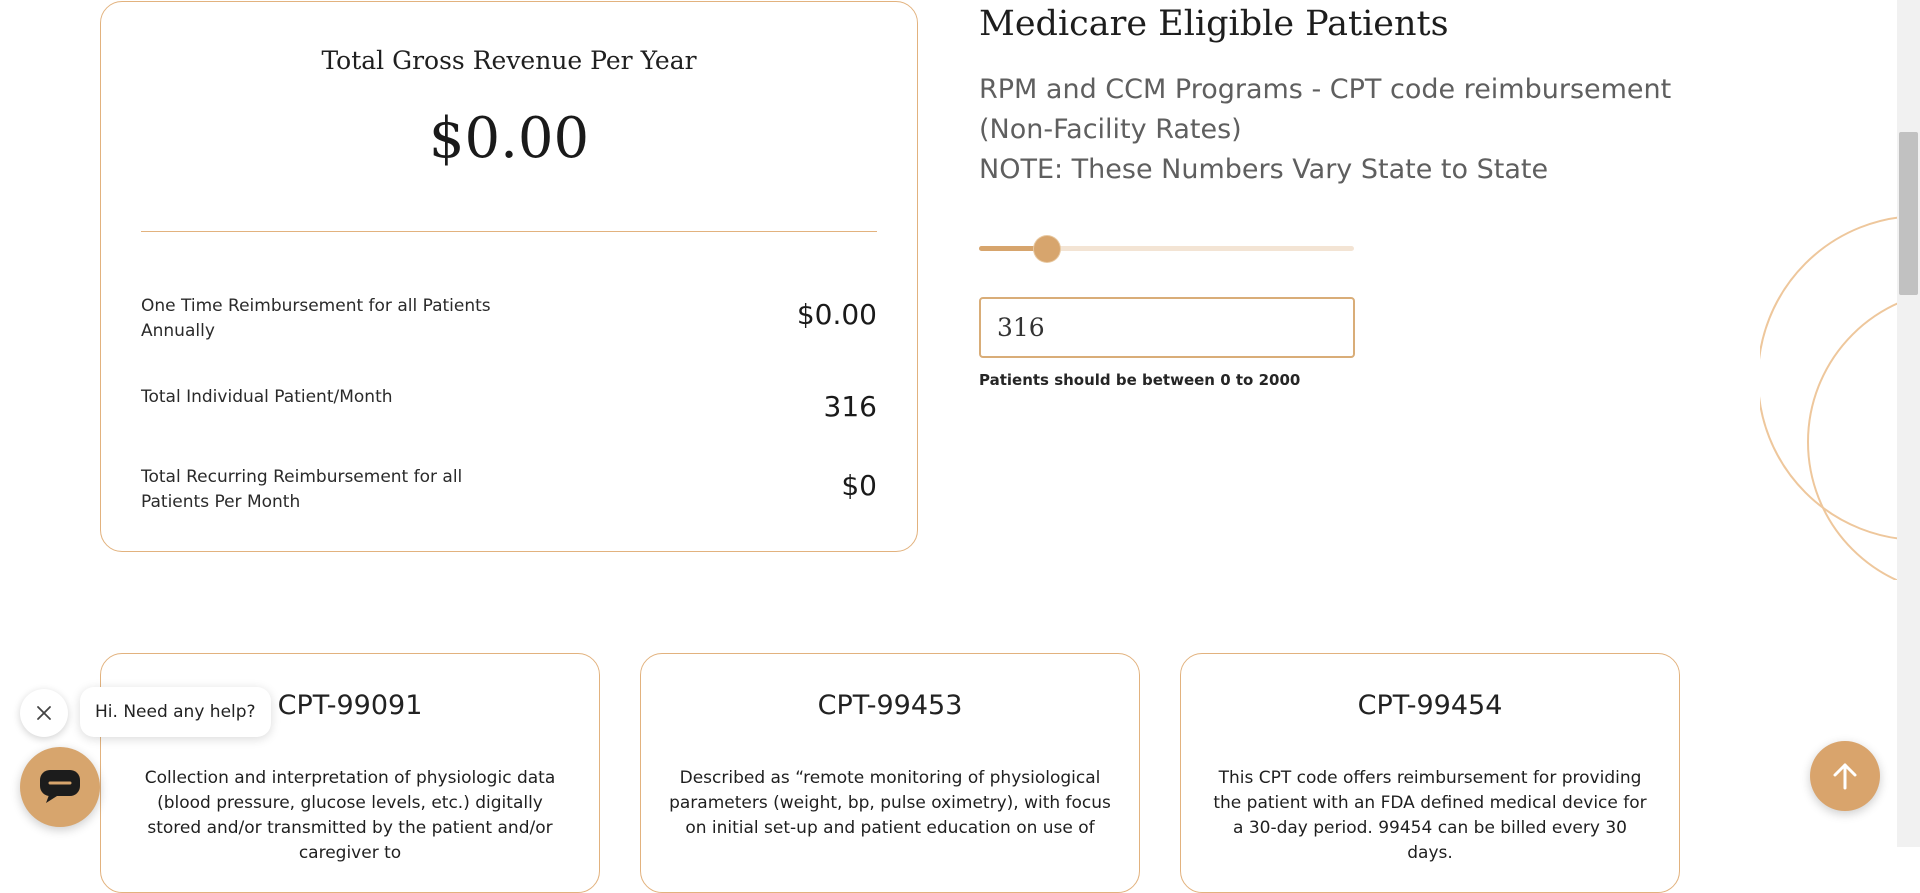  I want to click on medicare-eligible-title: Medicare Eligible Patients, so click(1214, 24).